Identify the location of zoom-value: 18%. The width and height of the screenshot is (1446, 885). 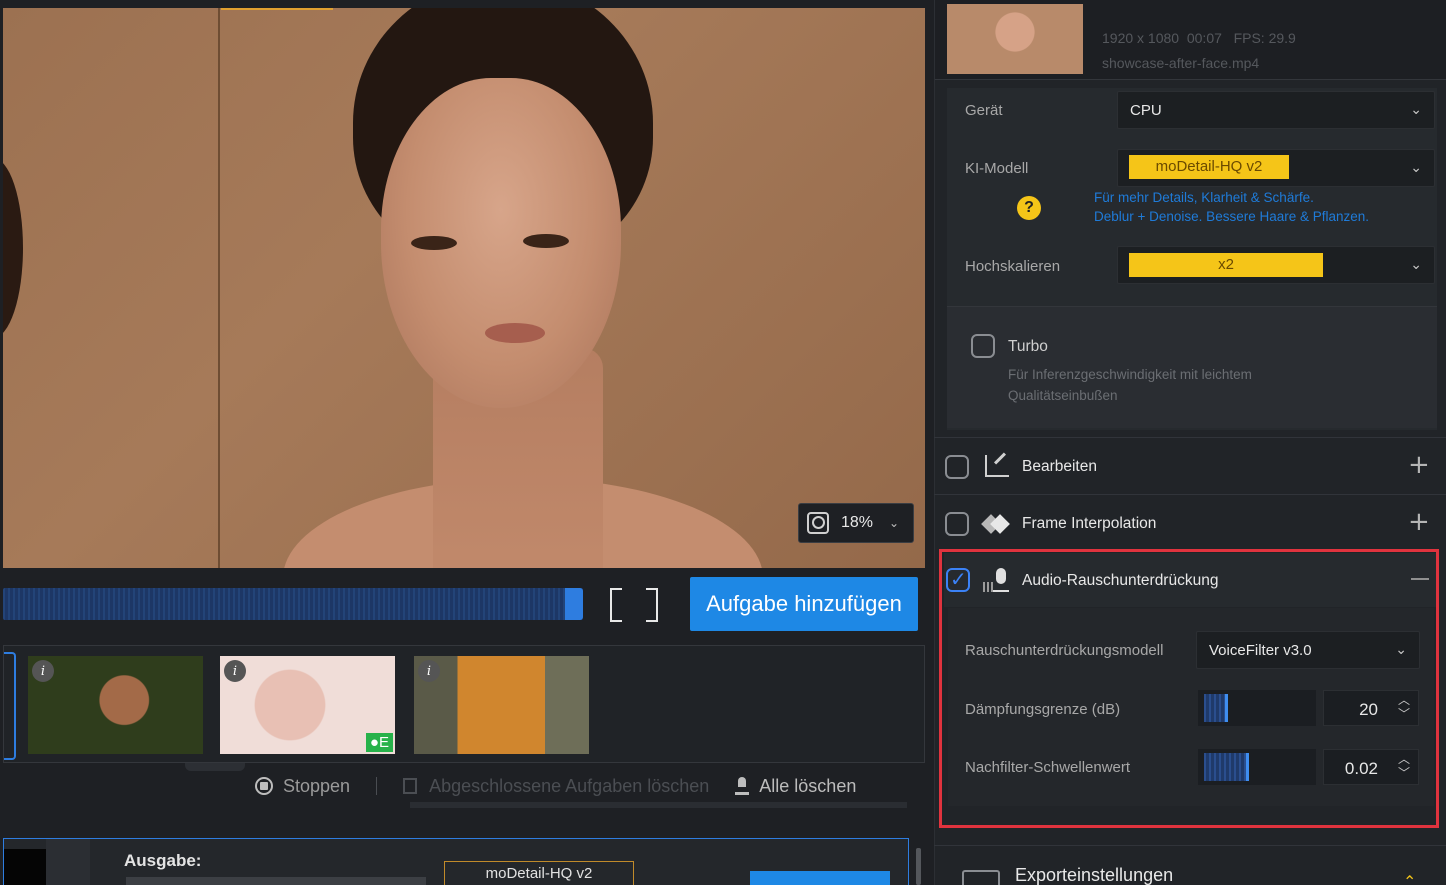
(857, 522).